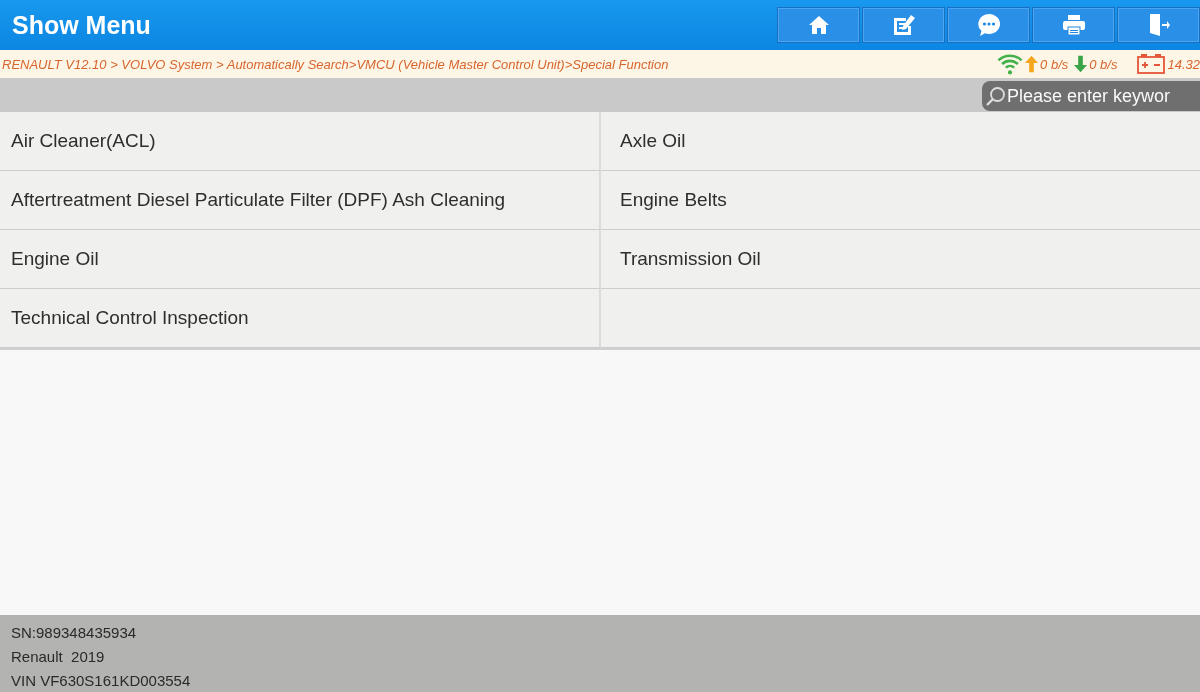  I want to click on menu-item: Transmission Oil, so click(900, 259).